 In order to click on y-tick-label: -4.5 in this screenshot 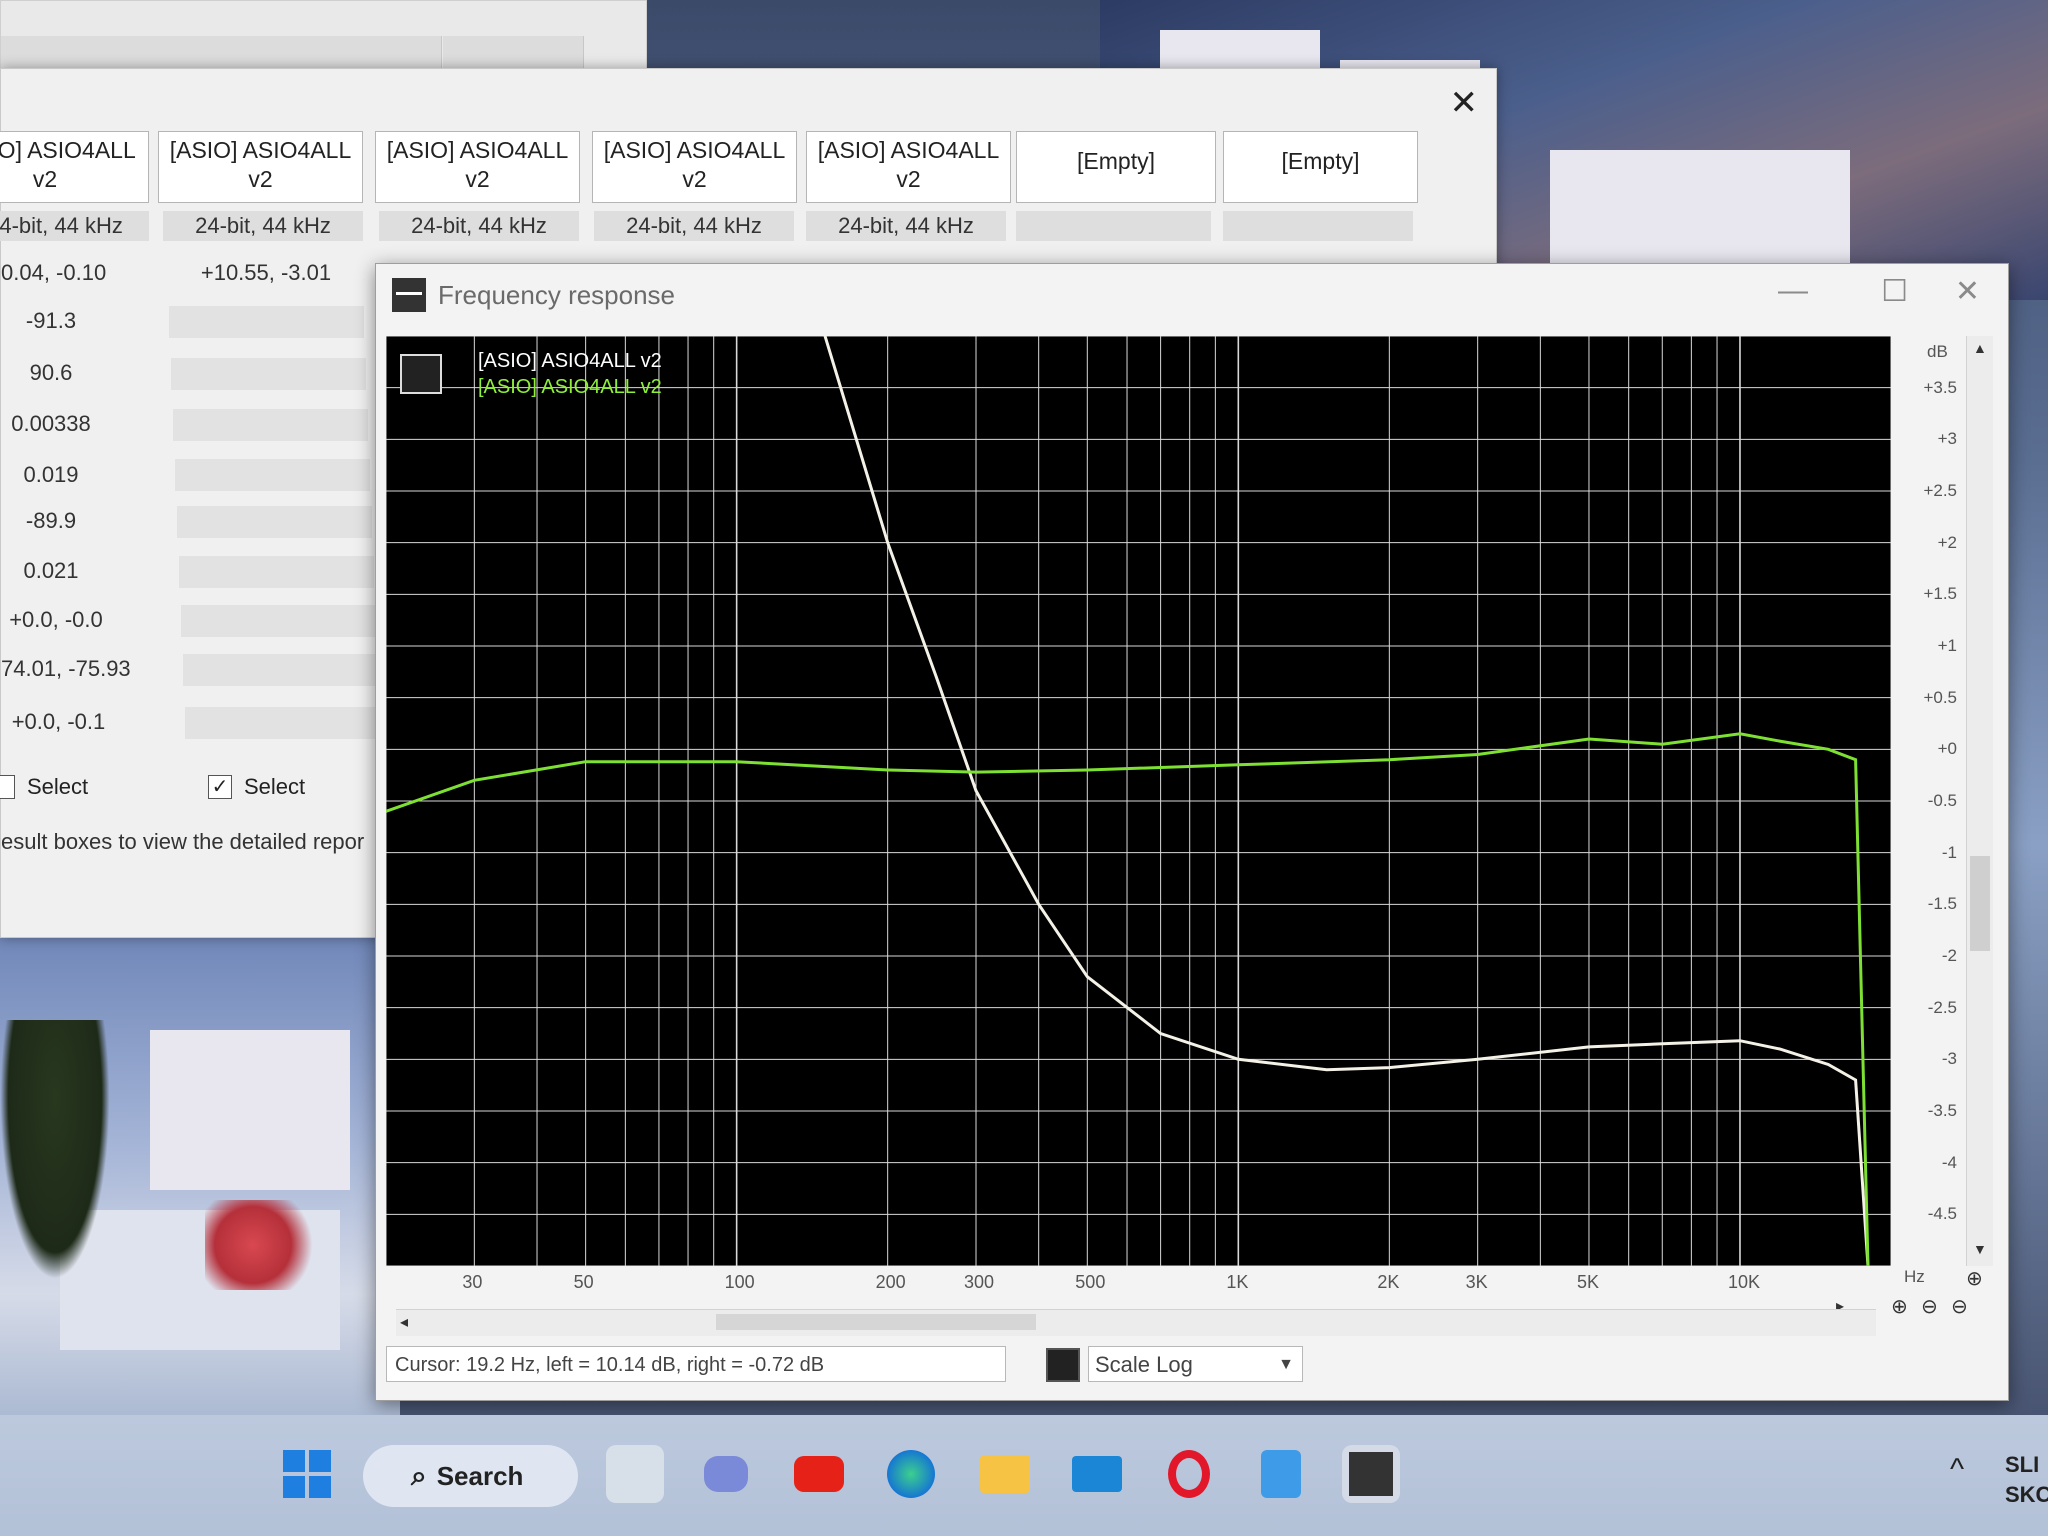, I will do `click(1942, 1214)`.